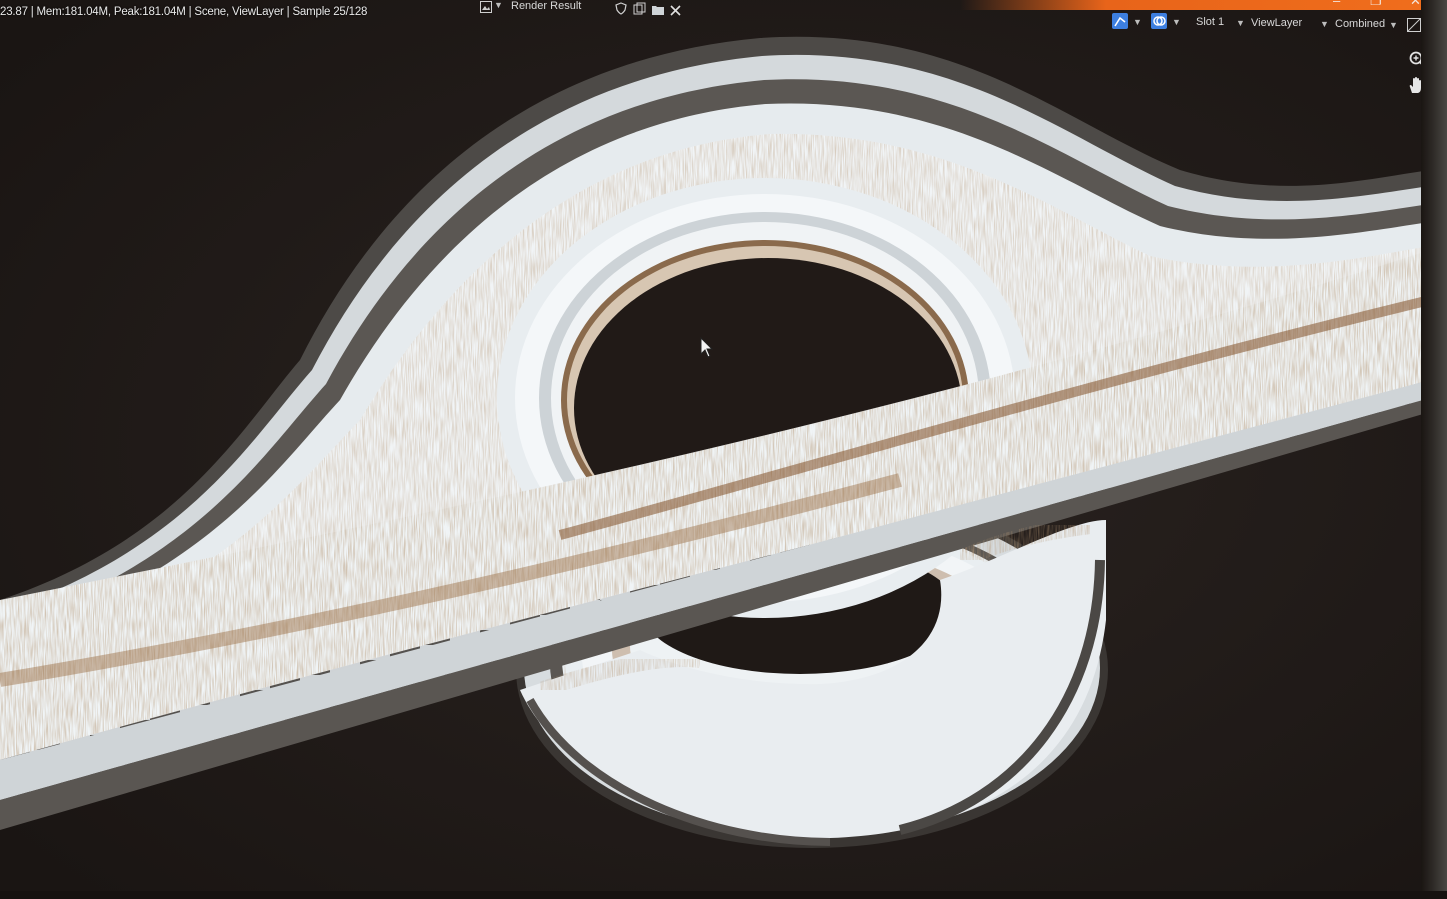 The image size is (1447, 899). What do you see at coordinates (621, 8) in the screenshot?
I see `shield-icon` at bounding box center [621, 8].